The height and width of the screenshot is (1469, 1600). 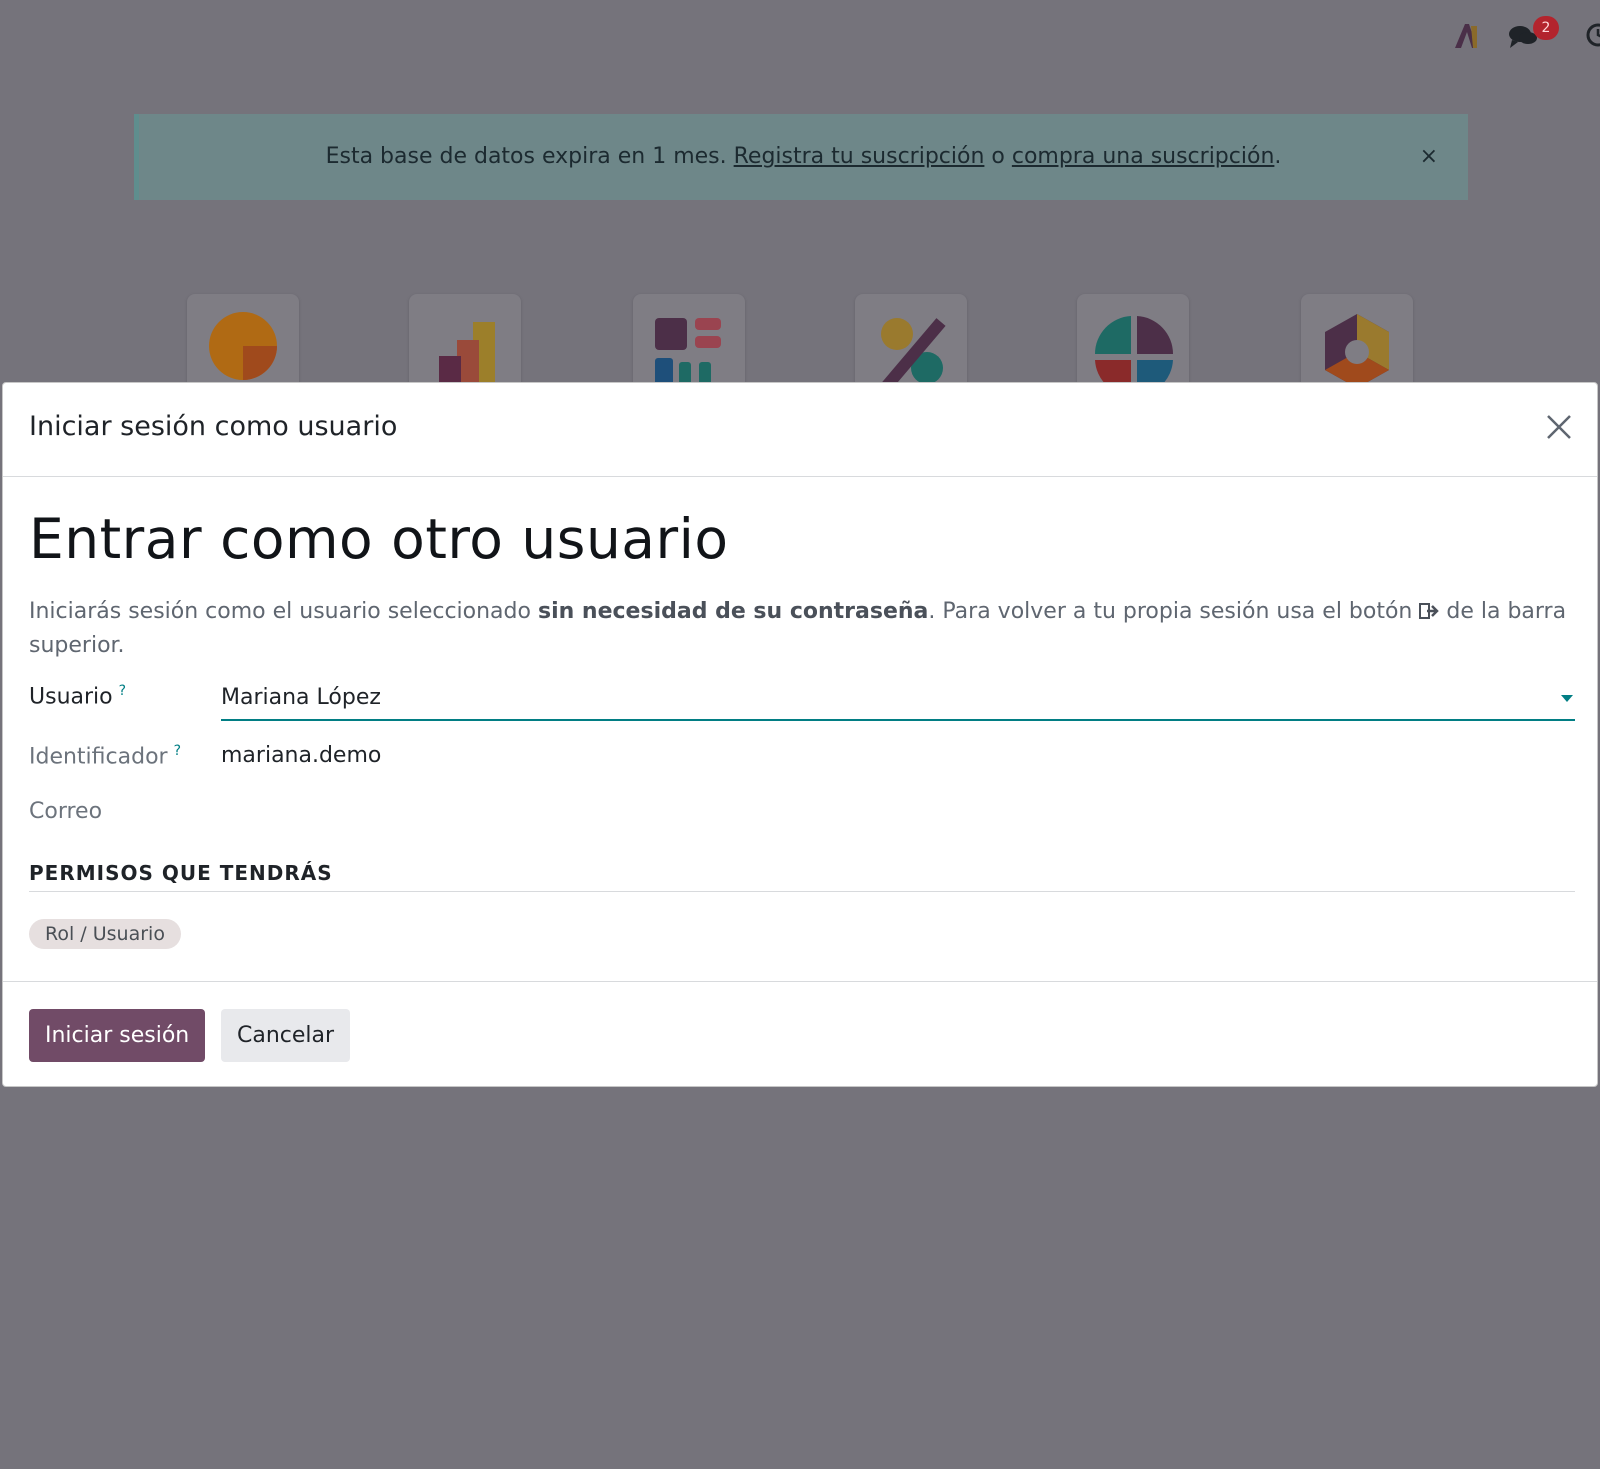 What do you see at coordinates (177, 751) in the screenshot?
I see `login-help-icon: ?` at bounding box center [177, 751].